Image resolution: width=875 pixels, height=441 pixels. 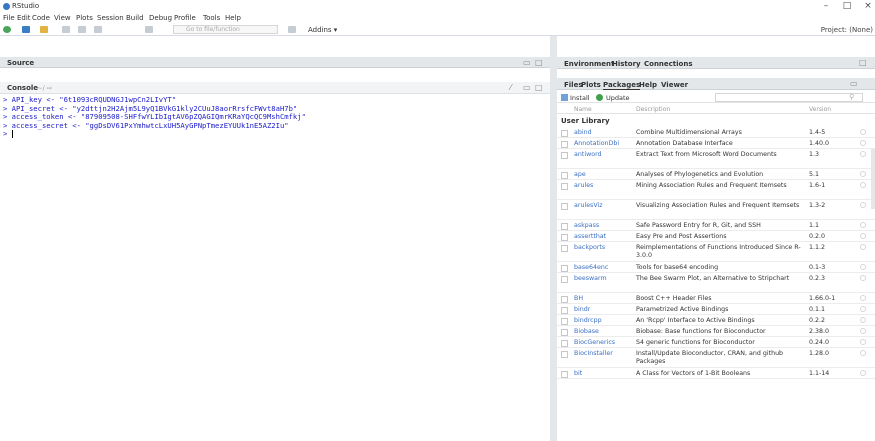 What do you see at coordinates (24, 18) in the screenshot?
I see `menu-edit: Edit` at bounding box center [24, 18].